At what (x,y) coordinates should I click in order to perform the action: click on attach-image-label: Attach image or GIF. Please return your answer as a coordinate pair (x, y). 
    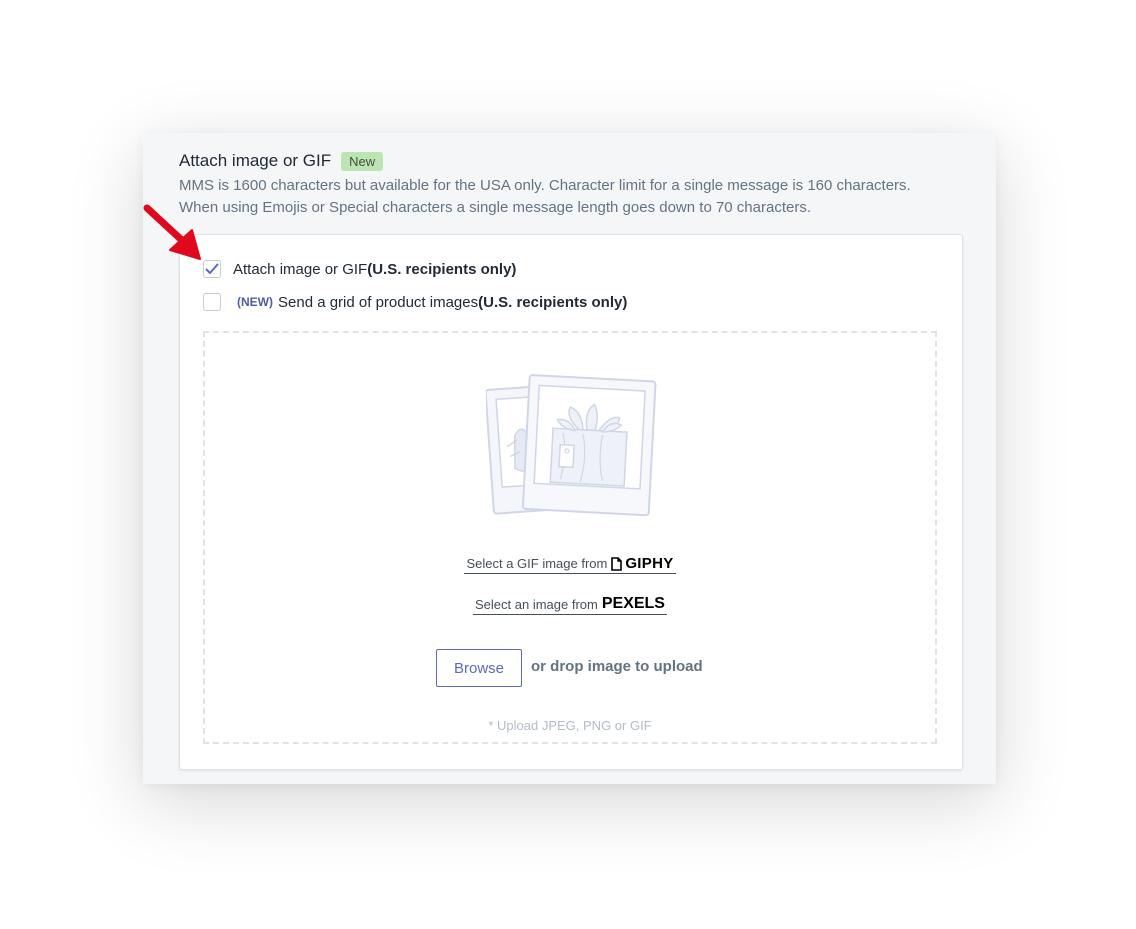
    Looking at the image, I should click on (300, 269).